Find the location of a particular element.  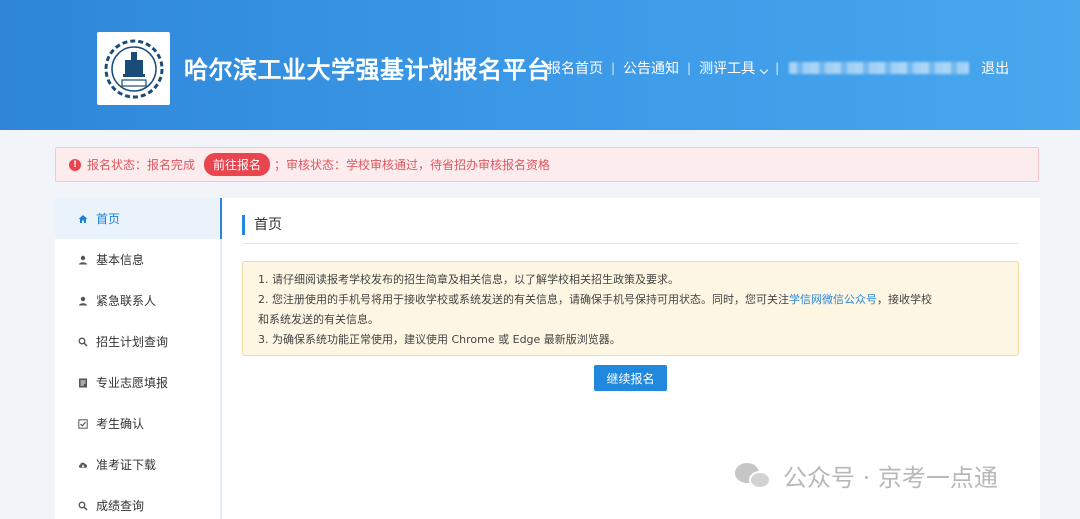

title-divider is located at coordinates (630, 243).